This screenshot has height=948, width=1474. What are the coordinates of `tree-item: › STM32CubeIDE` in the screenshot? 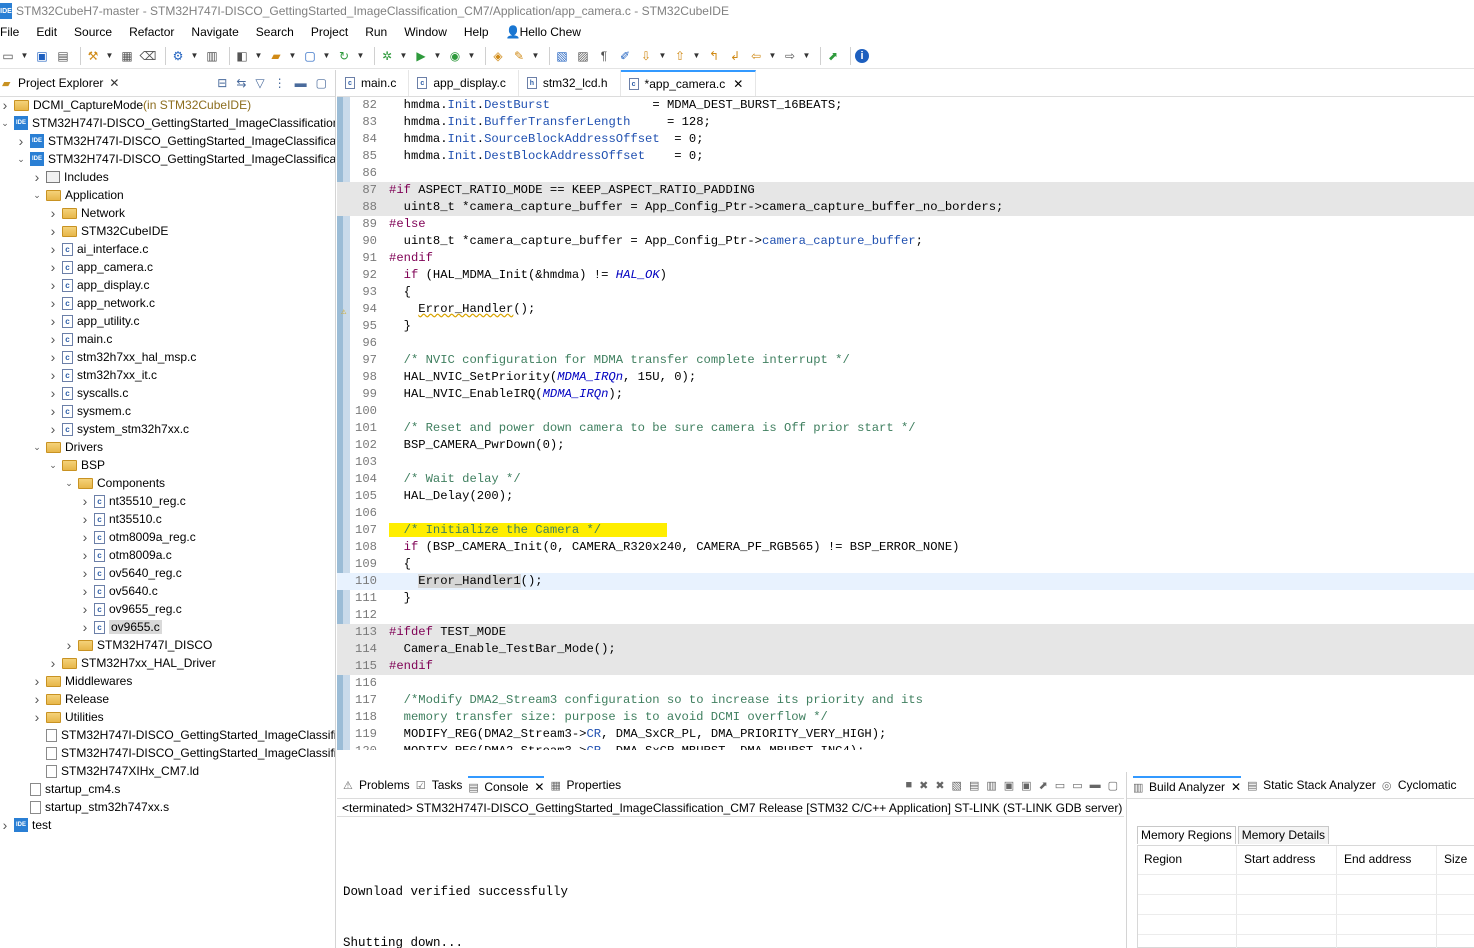 It's located at (167, 231).